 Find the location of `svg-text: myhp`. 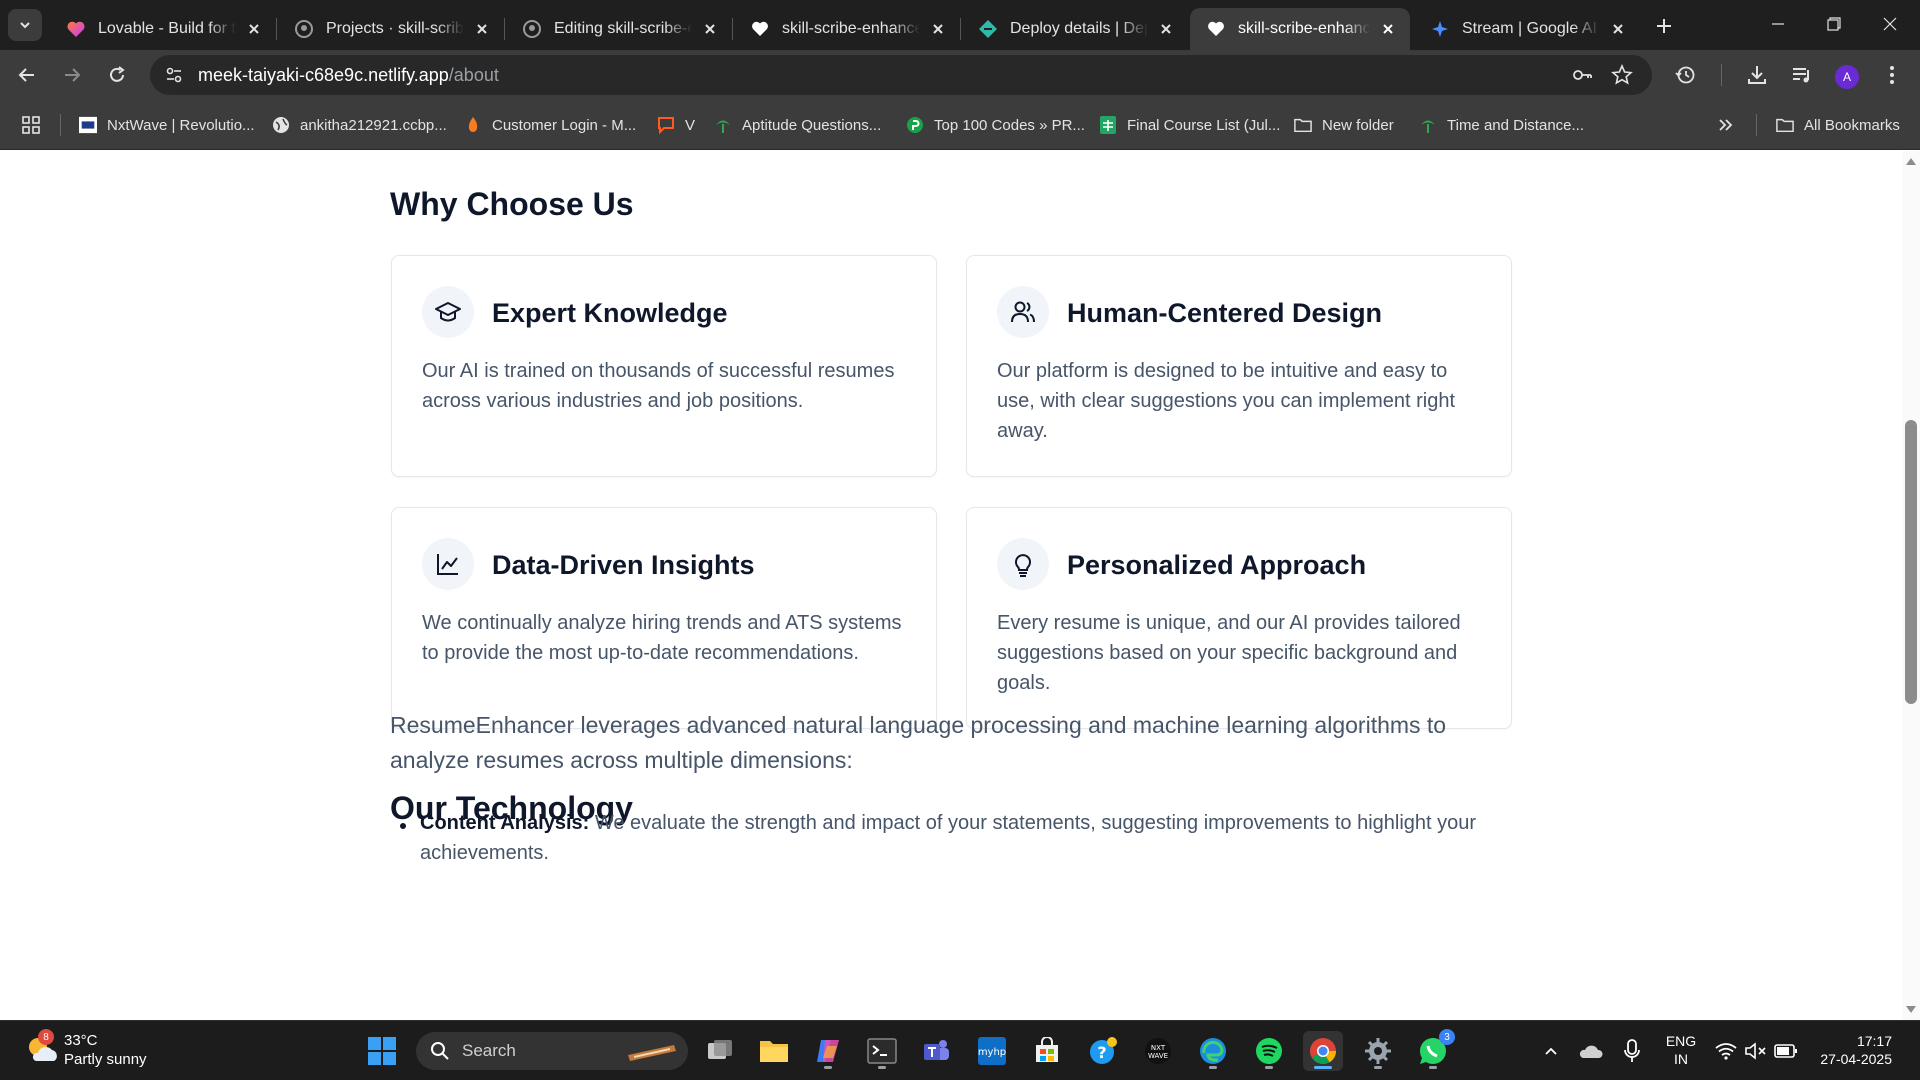

svg-text: myhp is located at coordinates (992, 1052).